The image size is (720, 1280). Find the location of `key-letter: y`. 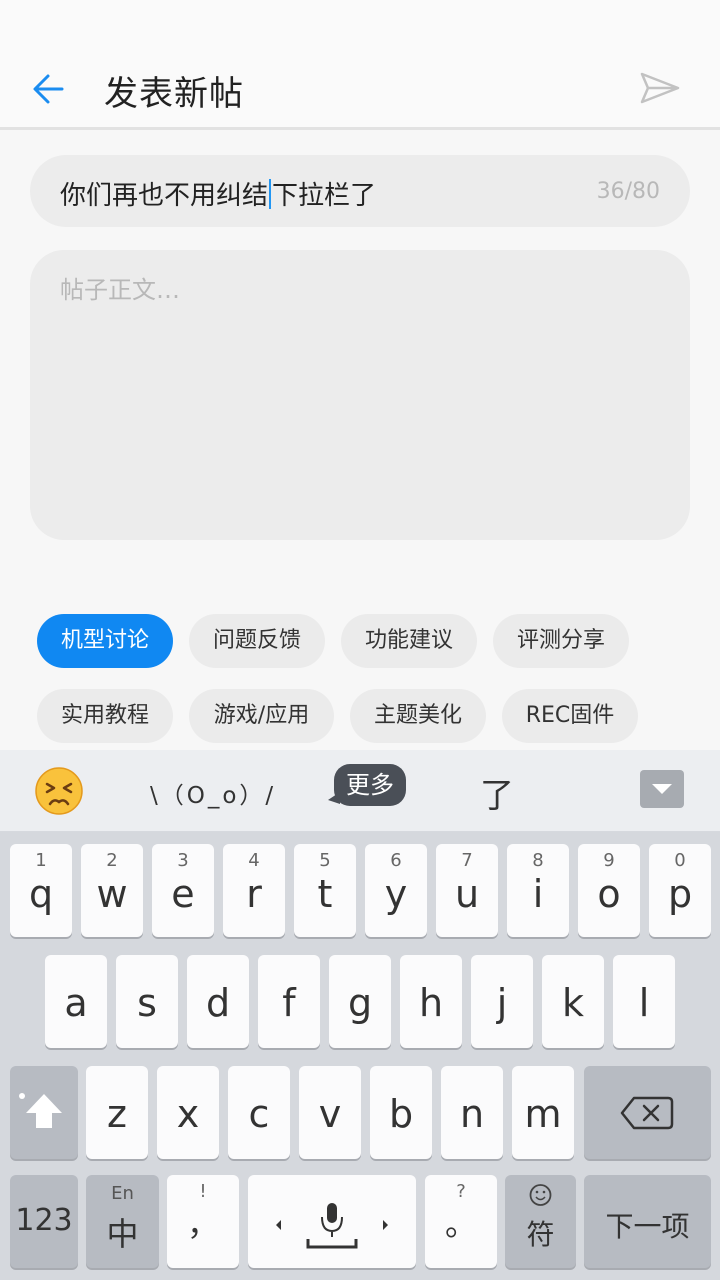

key-letter: y is located at coordinates (396, 894).